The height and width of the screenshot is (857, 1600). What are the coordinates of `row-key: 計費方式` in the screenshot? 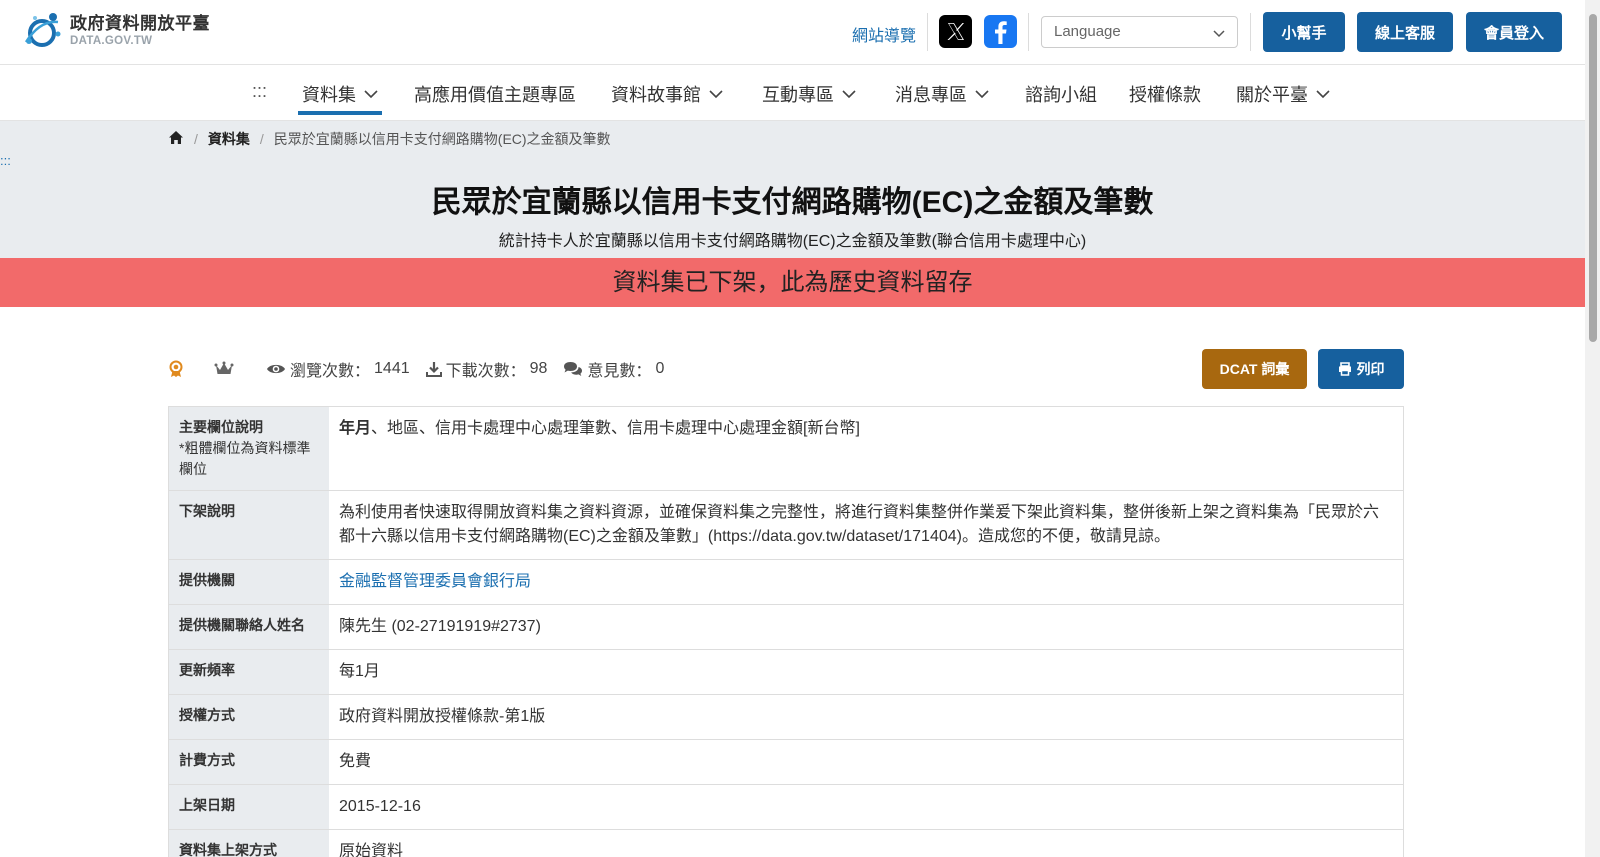 It's located at (249, 762).